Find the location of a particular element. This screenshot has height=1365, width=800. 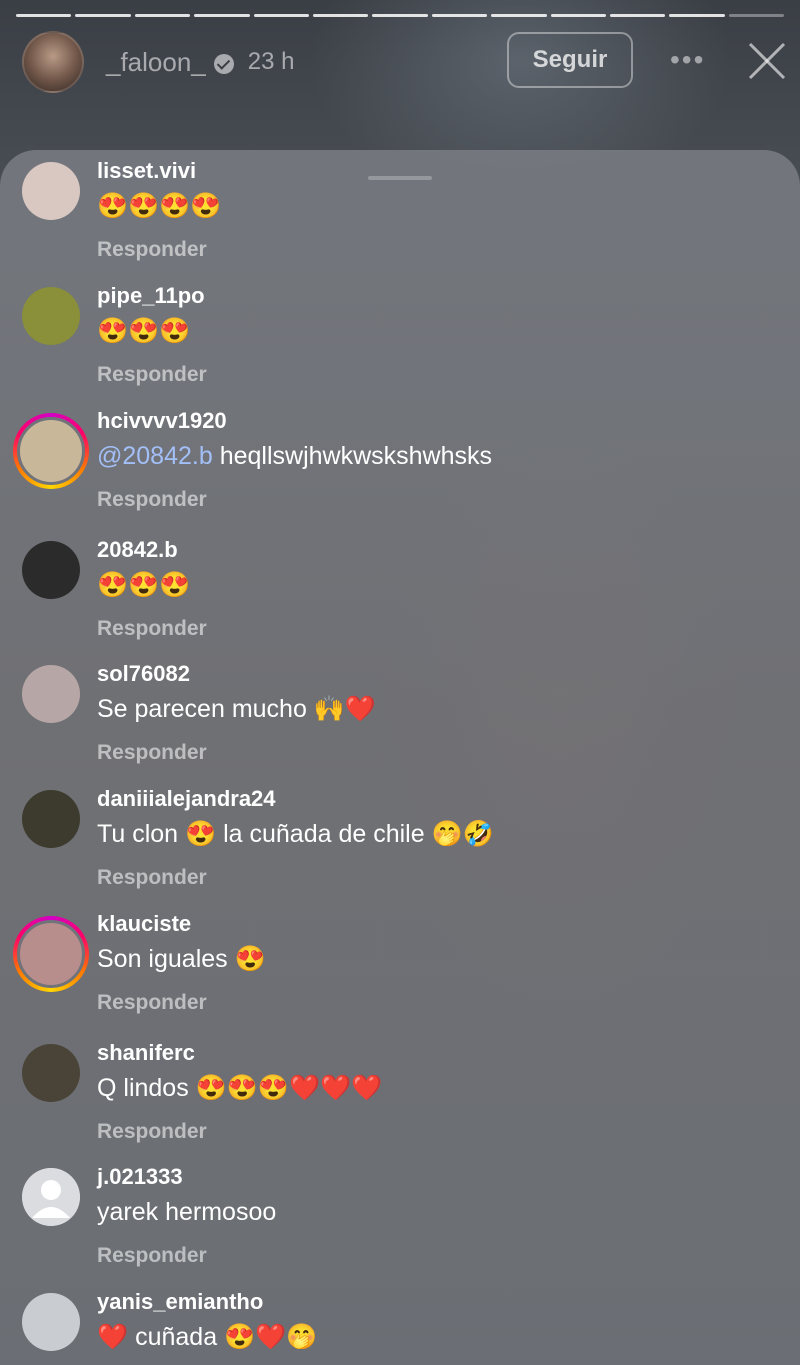

comment-text: yarek hermosoo is located at coordinates (187, 1212).